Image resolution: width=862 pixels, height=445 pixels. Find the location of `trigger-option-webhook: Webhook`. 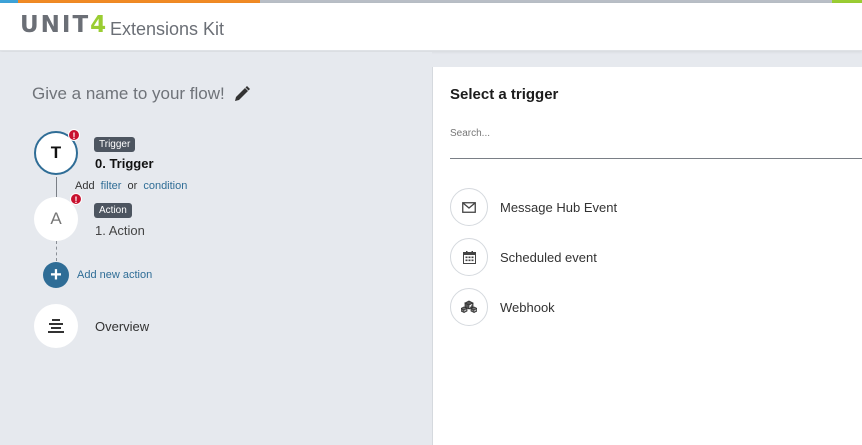

trigger-option-webhook: Webhook is located at coordinates (502, 307).